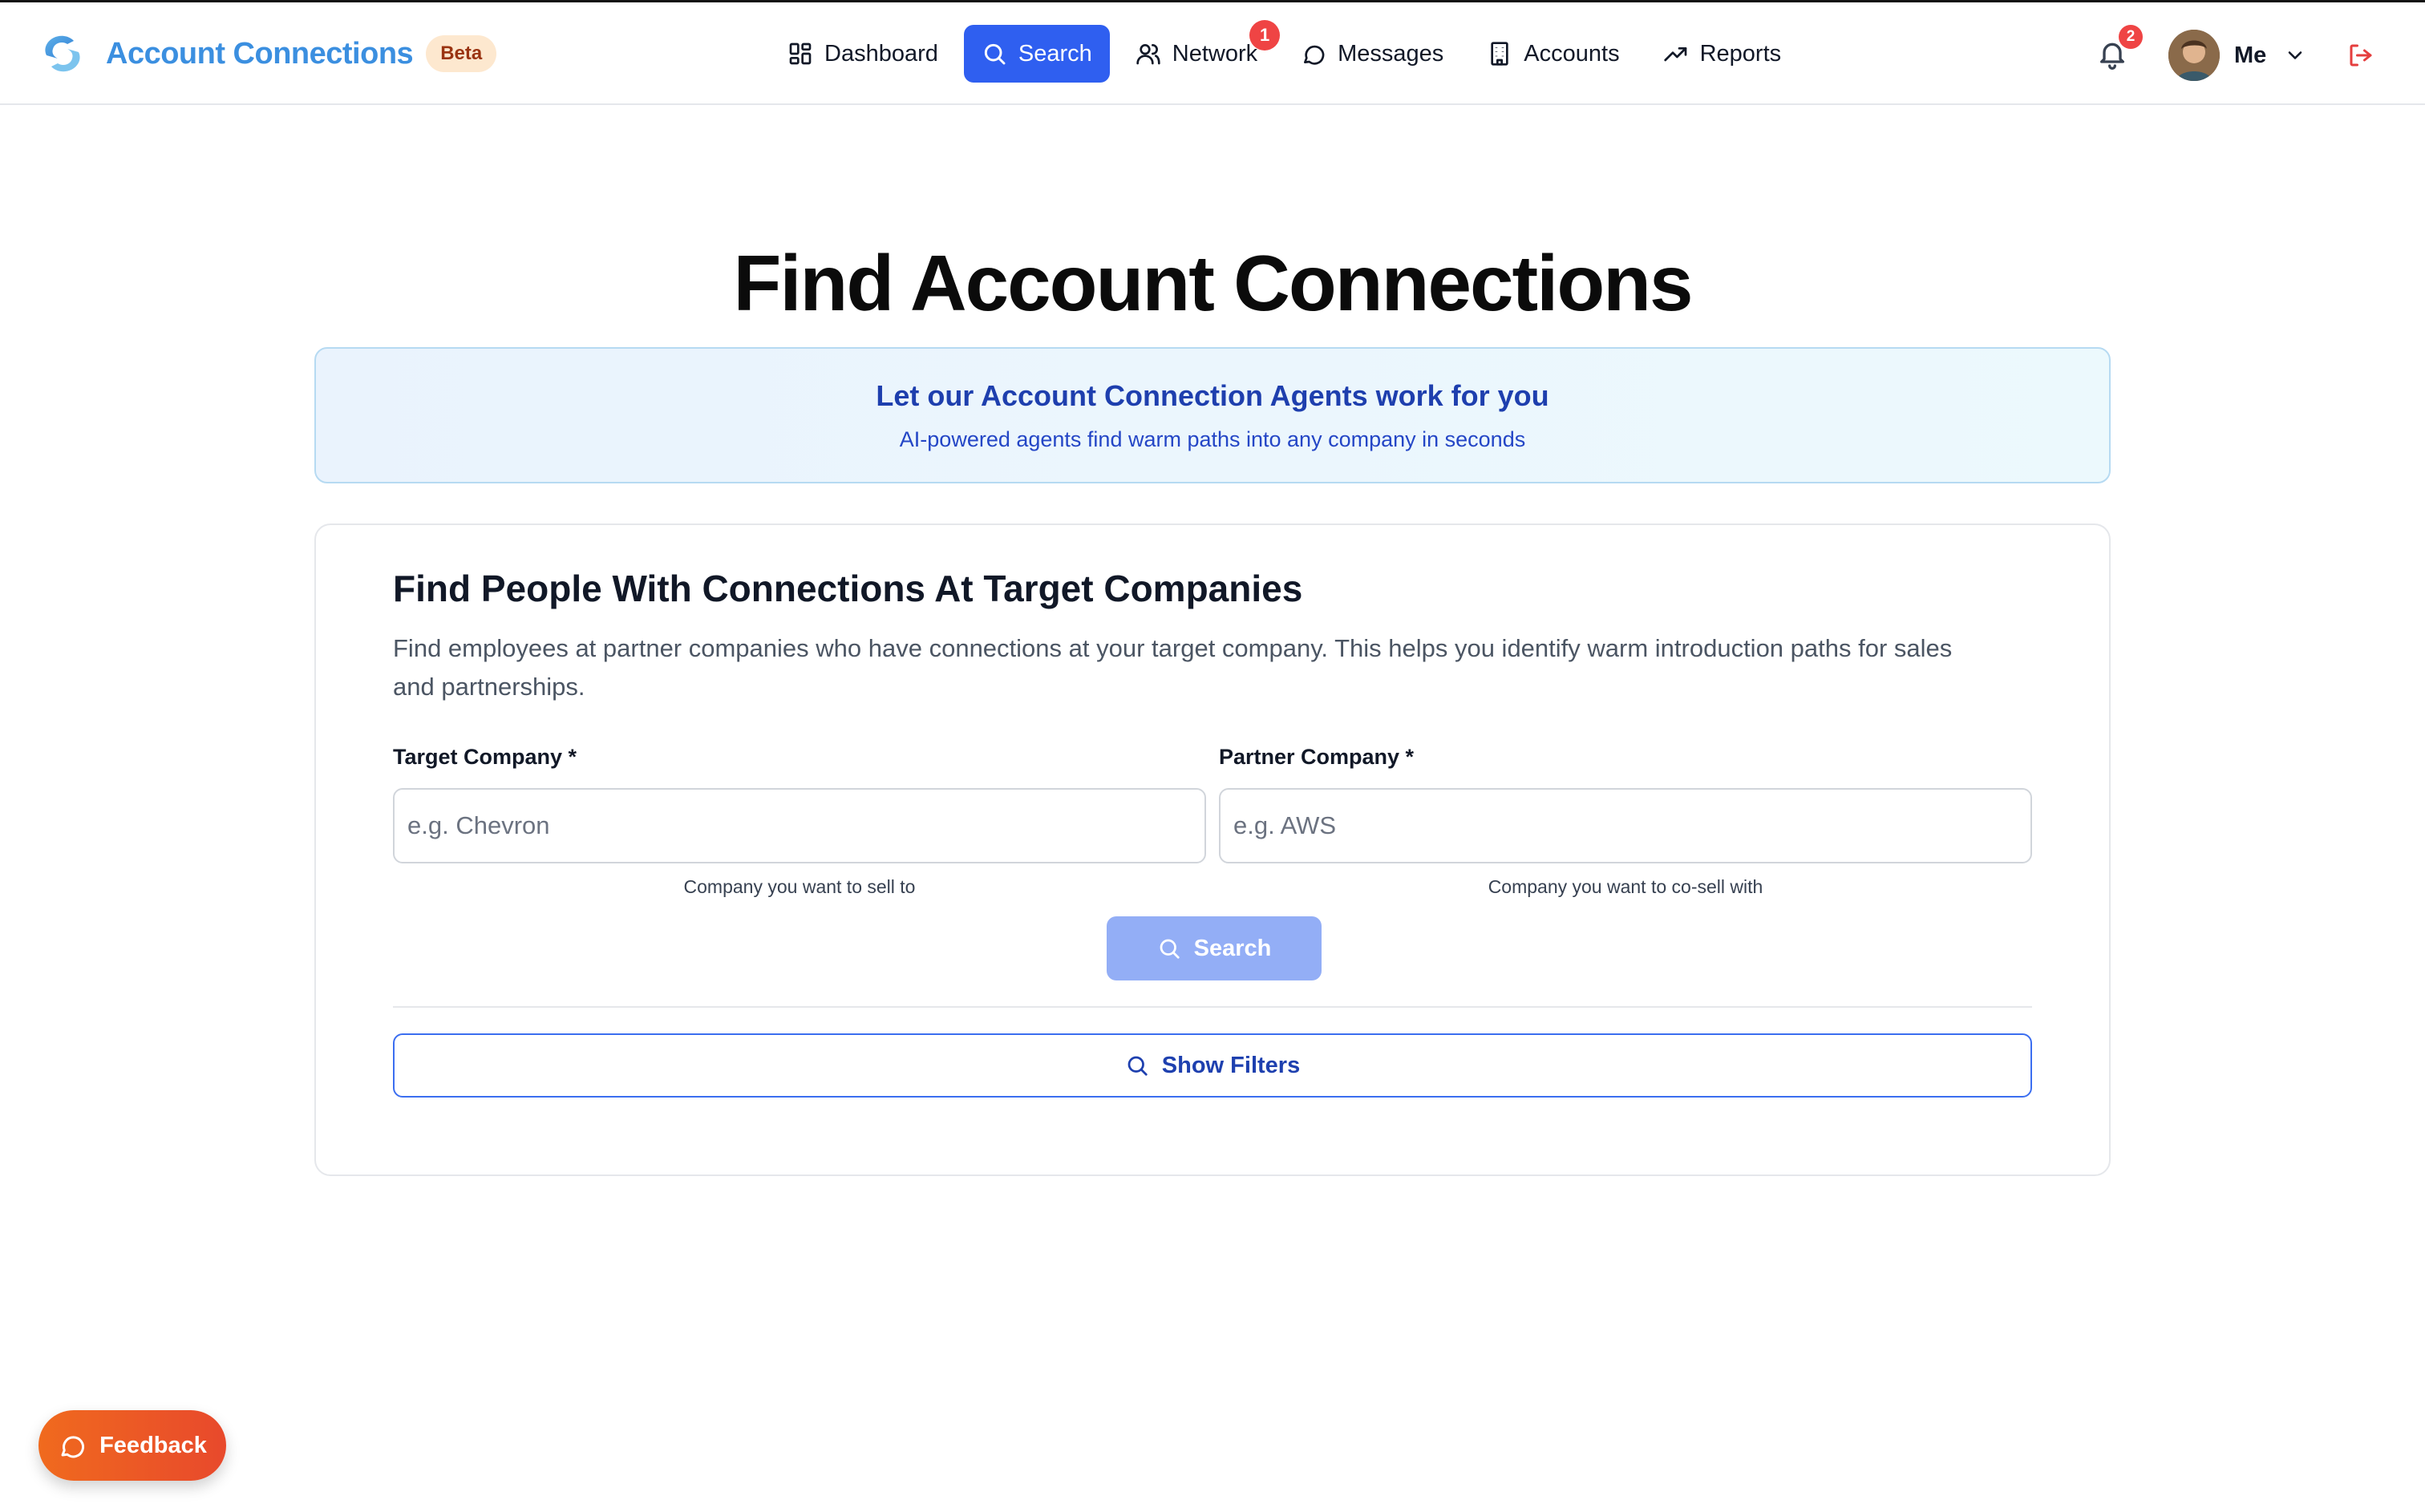  Describe the element at coordinates (1314, 55) in the screenshot. I see `message-bubble-icon` at that location.